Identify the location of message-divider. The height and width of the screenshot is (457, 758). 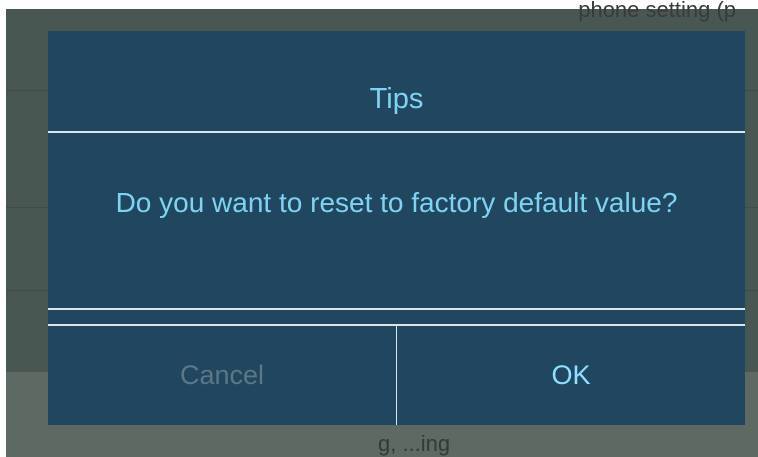
(396, 309).